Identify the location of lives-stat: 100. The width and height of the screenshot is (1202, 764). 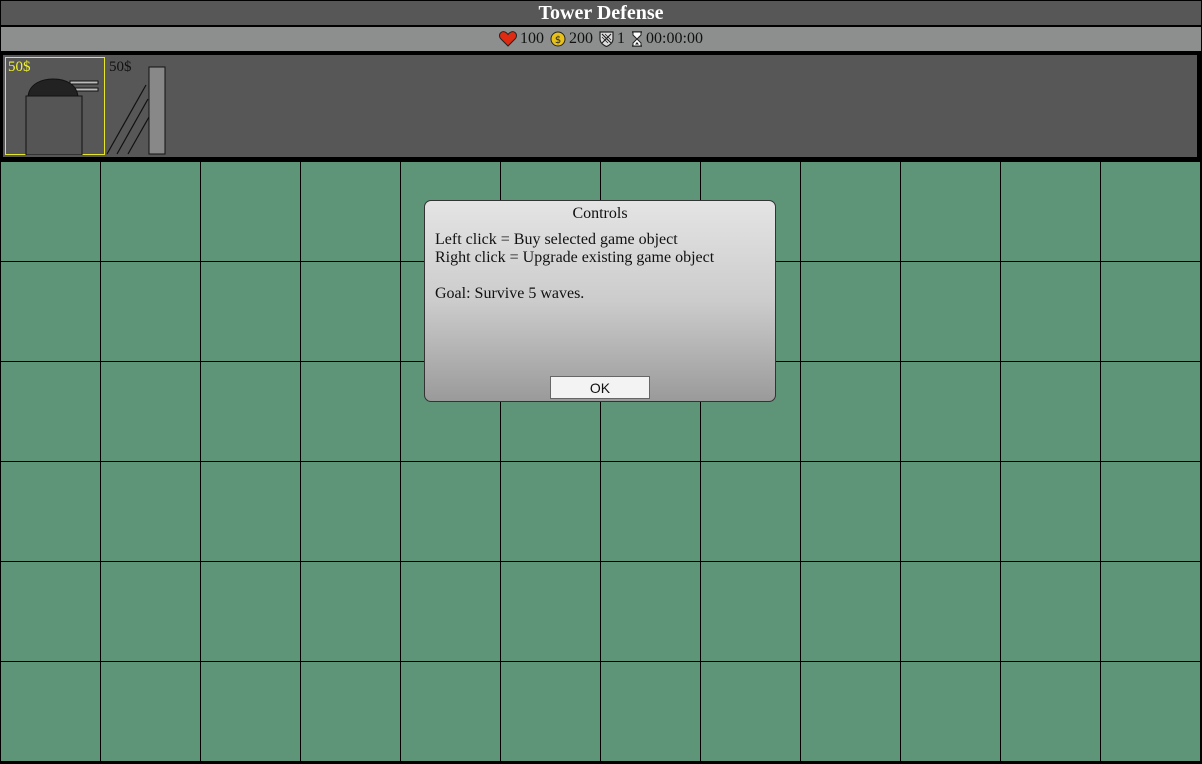
(521, 39).